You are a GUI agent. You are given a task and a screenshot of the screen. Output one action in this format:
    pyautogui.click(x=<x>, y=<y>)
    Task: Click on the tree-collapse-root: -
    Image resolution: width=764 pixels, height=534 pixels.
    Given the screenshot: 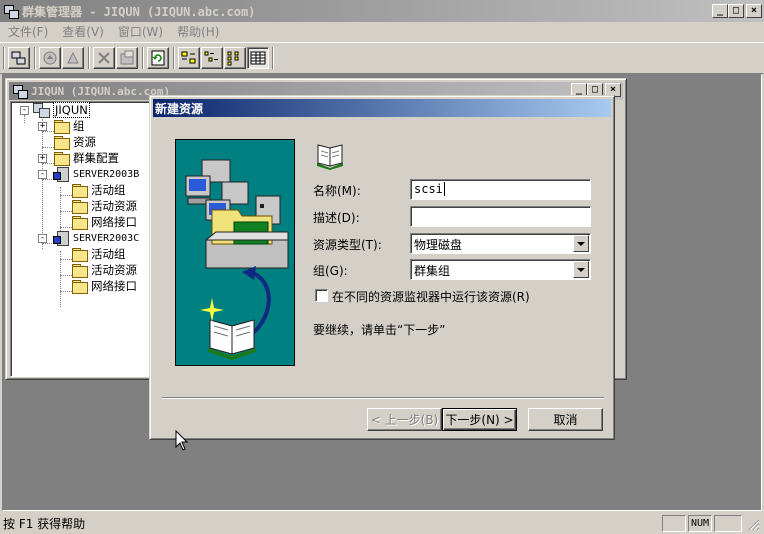 What is the action you would take?
    pyautogui.click(x=24, y=110)
    